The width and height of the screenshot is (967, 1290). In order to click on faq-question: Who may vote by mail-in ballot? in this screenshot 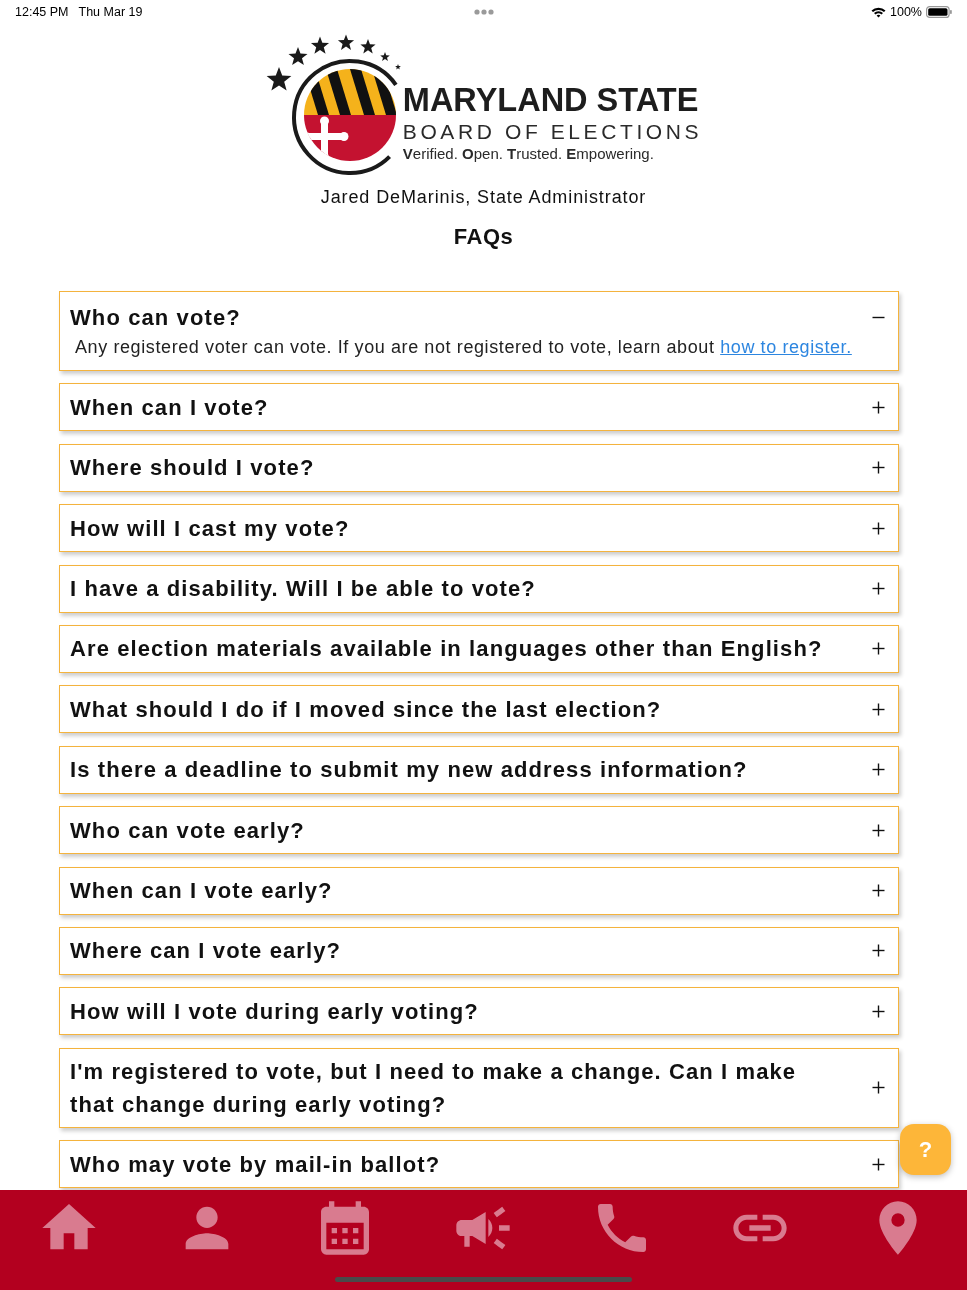, I will do `click(255, 1164)`.